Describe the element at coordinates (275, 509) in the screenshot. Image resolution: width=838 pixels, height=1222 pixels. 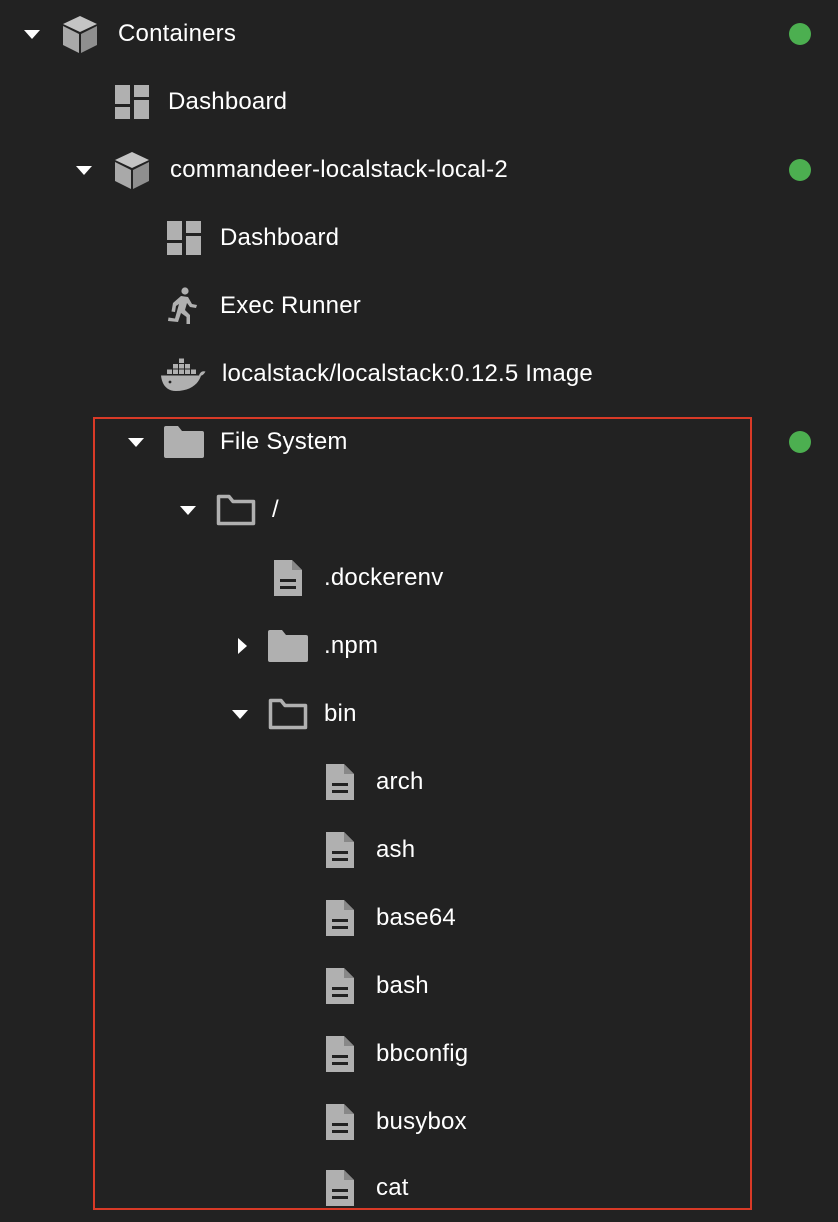
I see `tree-item-label: /` at that location.